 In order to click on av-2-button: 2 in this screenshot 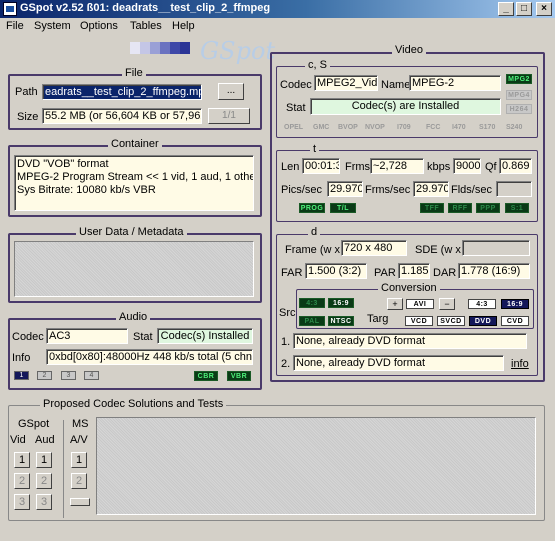, I will do `click(79, 481)`.